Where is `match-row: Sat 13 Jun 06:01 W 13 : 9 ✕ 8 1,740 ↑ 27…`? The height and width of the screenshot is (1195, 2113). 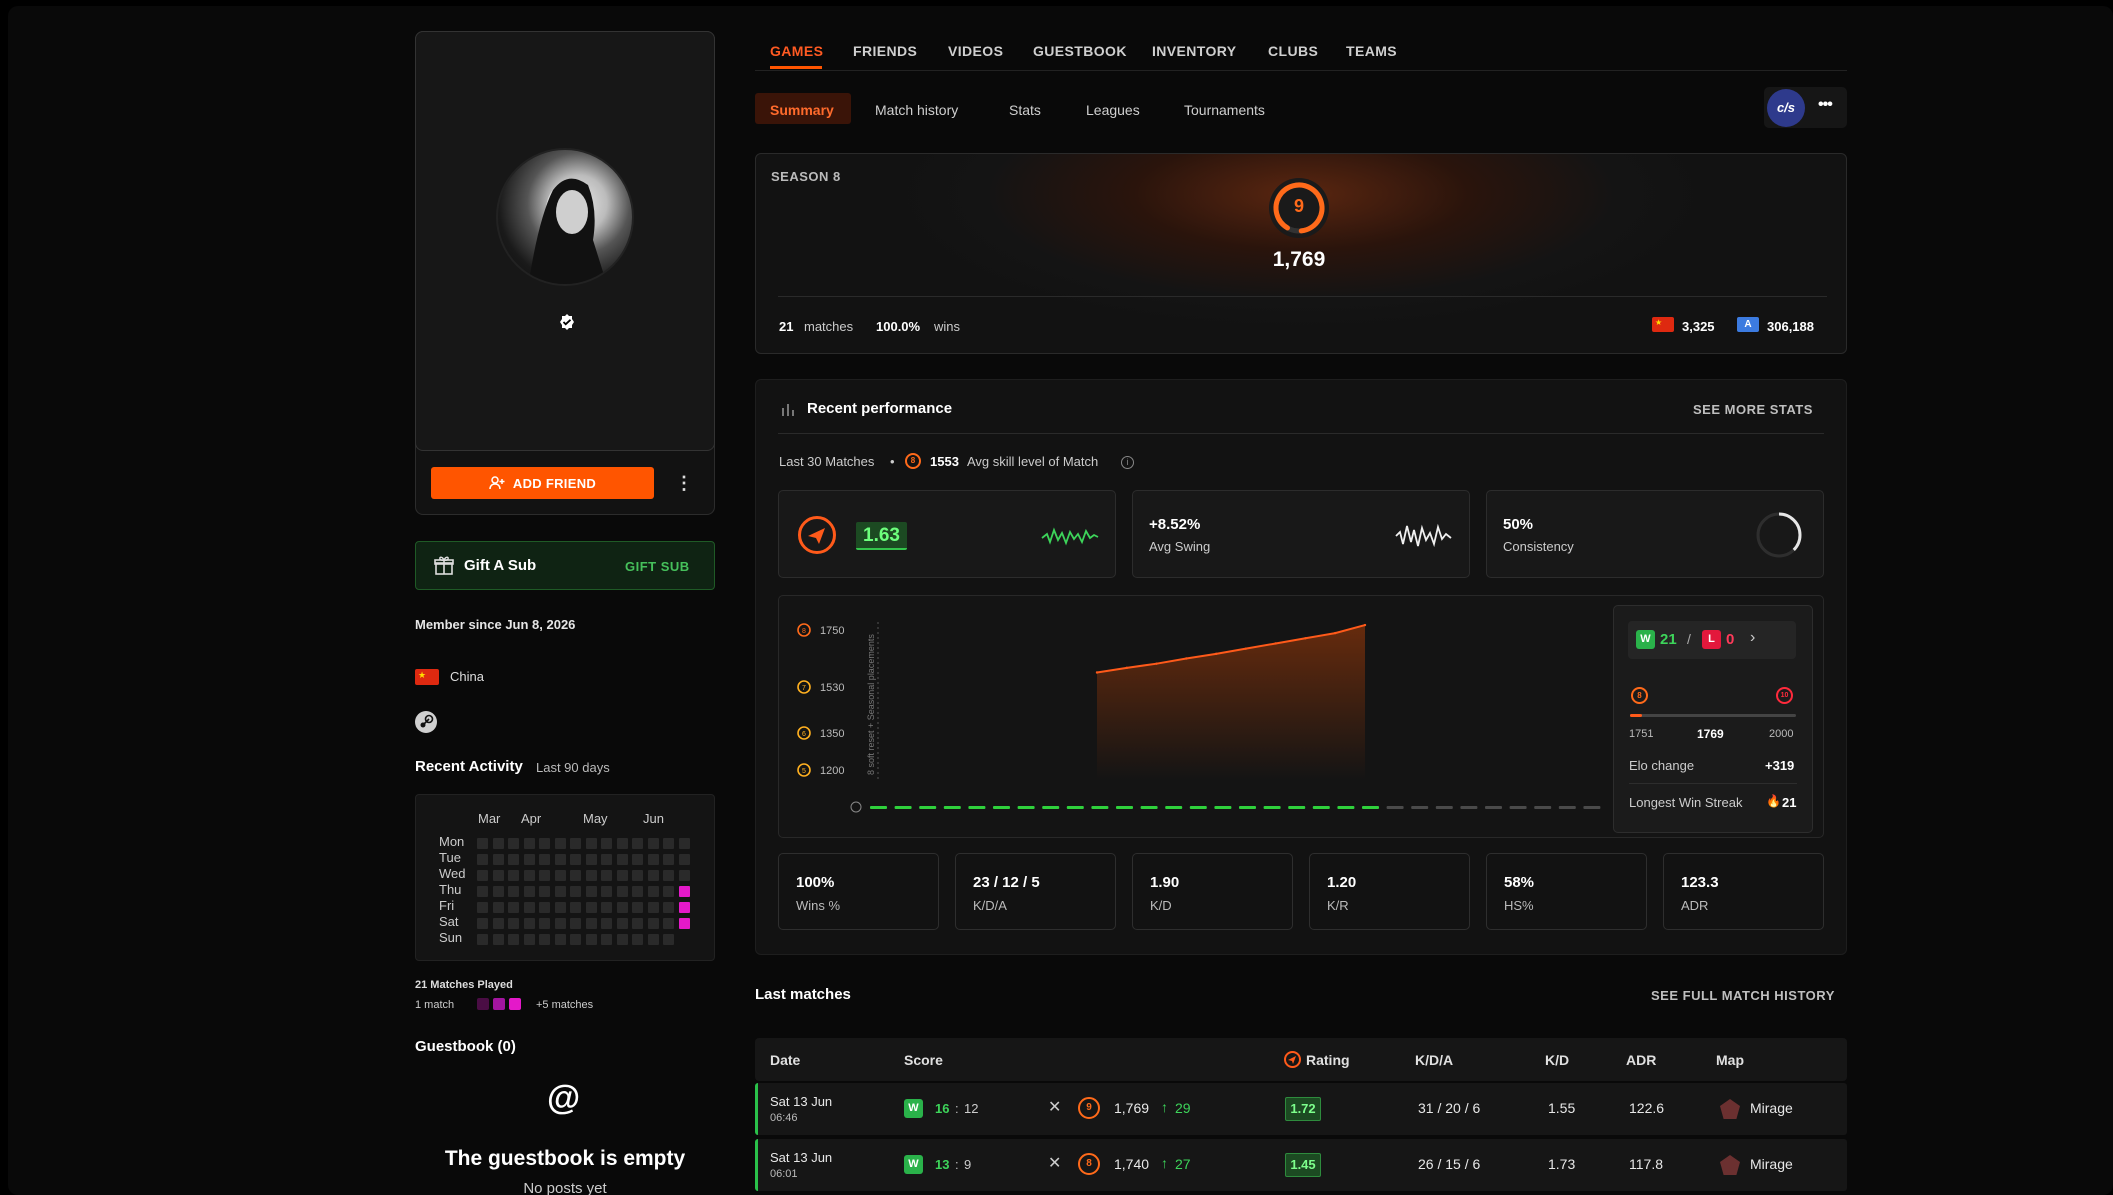
match-row: Sat 13 Jun 06:01 W 13 : 9 ✕ 8 1,740 ↑ 27… is located at coordinates (1301, 1165).